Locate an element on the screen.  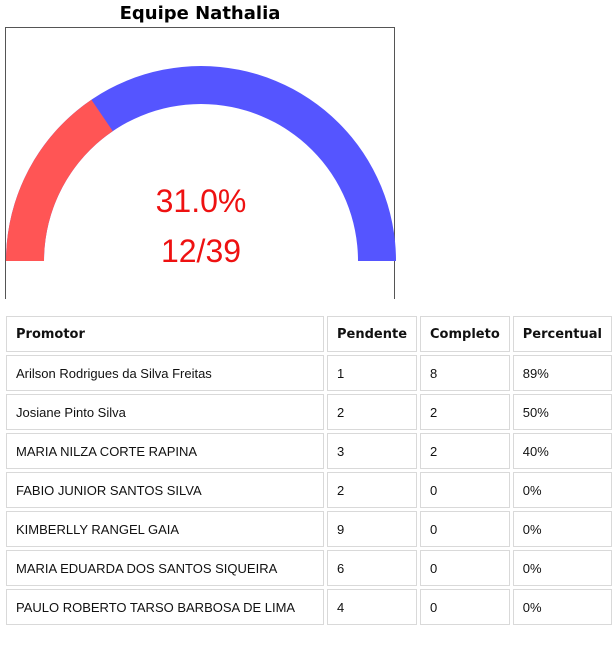
header-completo: Completo is located at coordinates (465, 334).